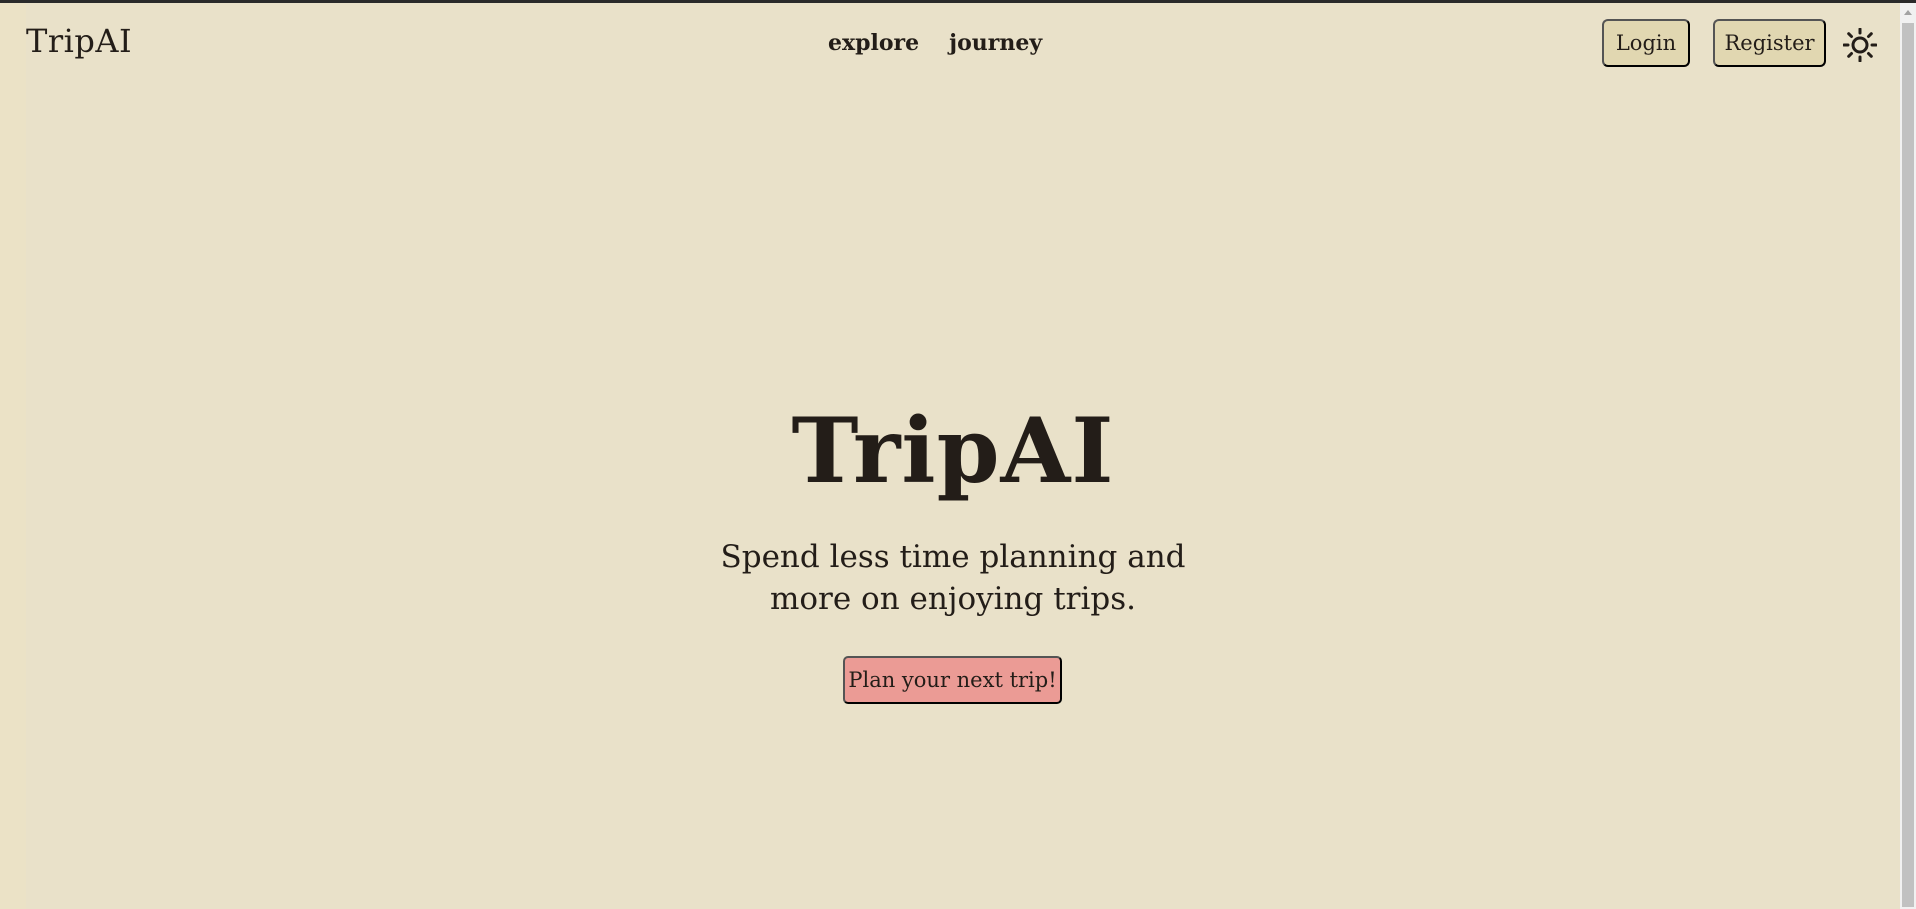 The width and height of the screenshot is (1916, 909). What do you see at coordinates (952, 680) in the screenshot?
I see `plan-trip-button: Plan your next trip!` at bounding box center [952, 680].